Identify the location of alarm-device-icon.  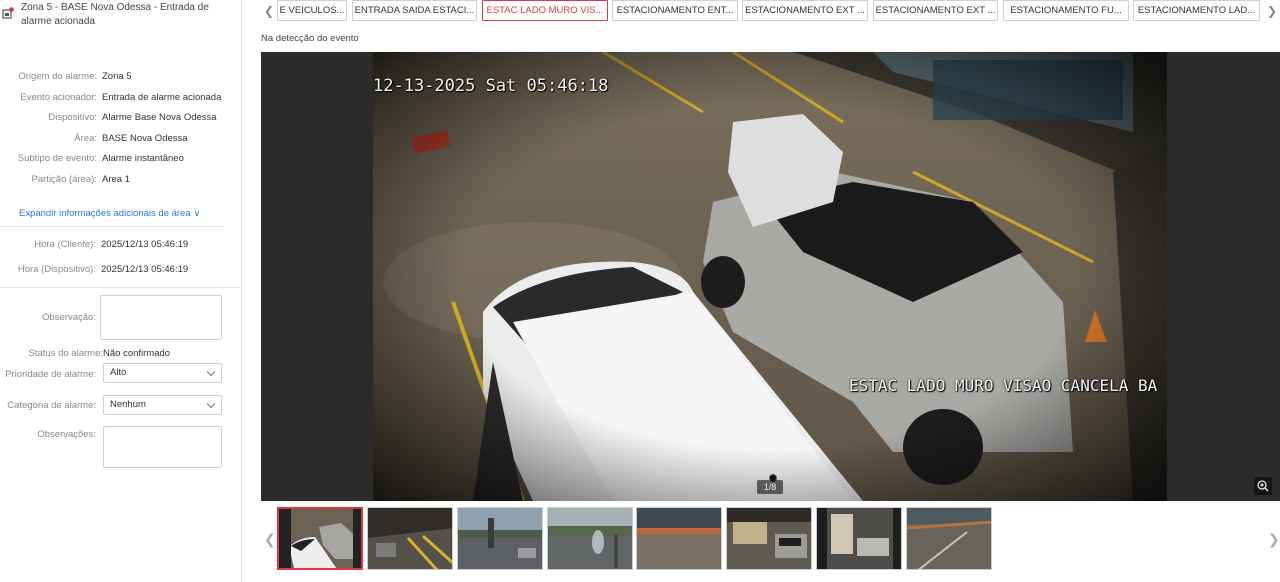
(8, 13).